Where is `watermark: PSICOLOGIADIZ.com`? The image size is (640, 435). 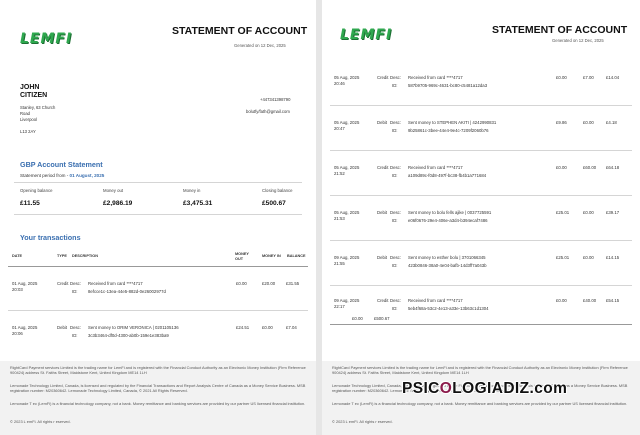
watermark: PSICOLOGIADIZ.com is located at coordinates (485, 388).